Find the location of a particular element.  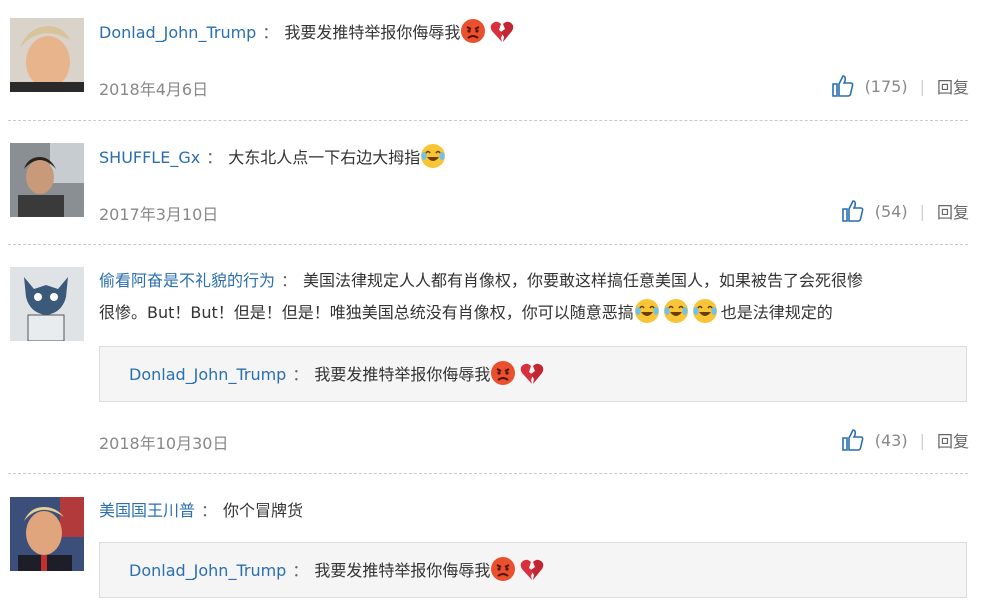

comment-date: 2018年10月30日 is located at coordinates (164, 443).